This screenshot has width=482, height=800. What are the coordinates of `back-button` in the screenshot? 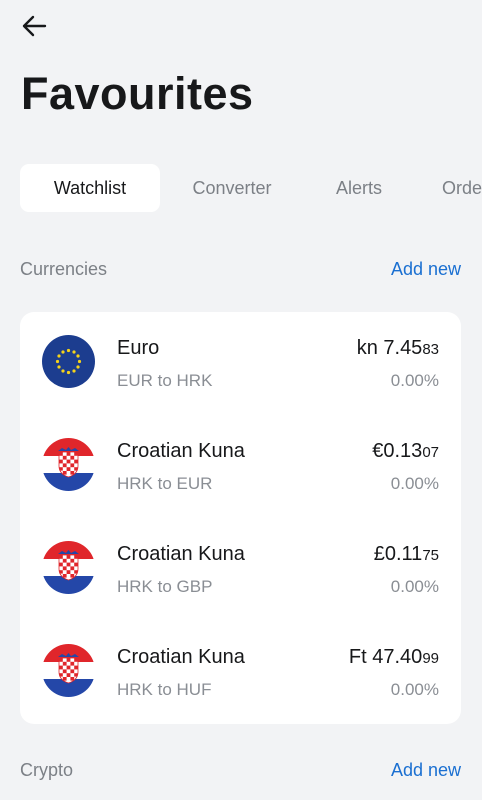 It's located at (34, 28).